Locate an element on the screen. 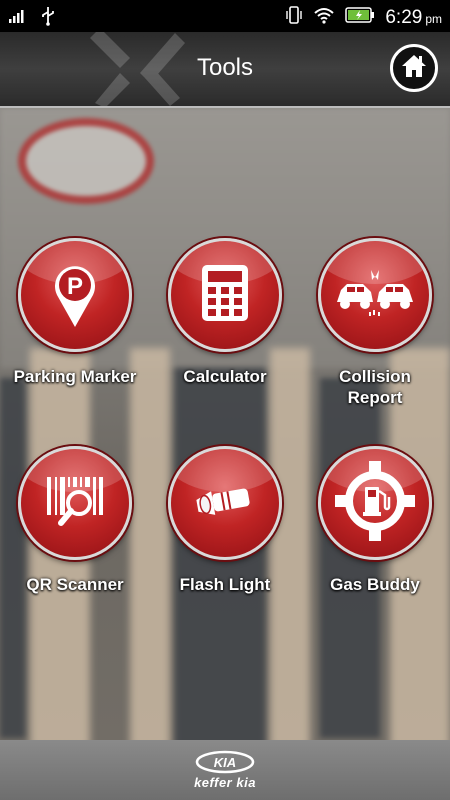  home-icon is located at coordinates (414, 68).